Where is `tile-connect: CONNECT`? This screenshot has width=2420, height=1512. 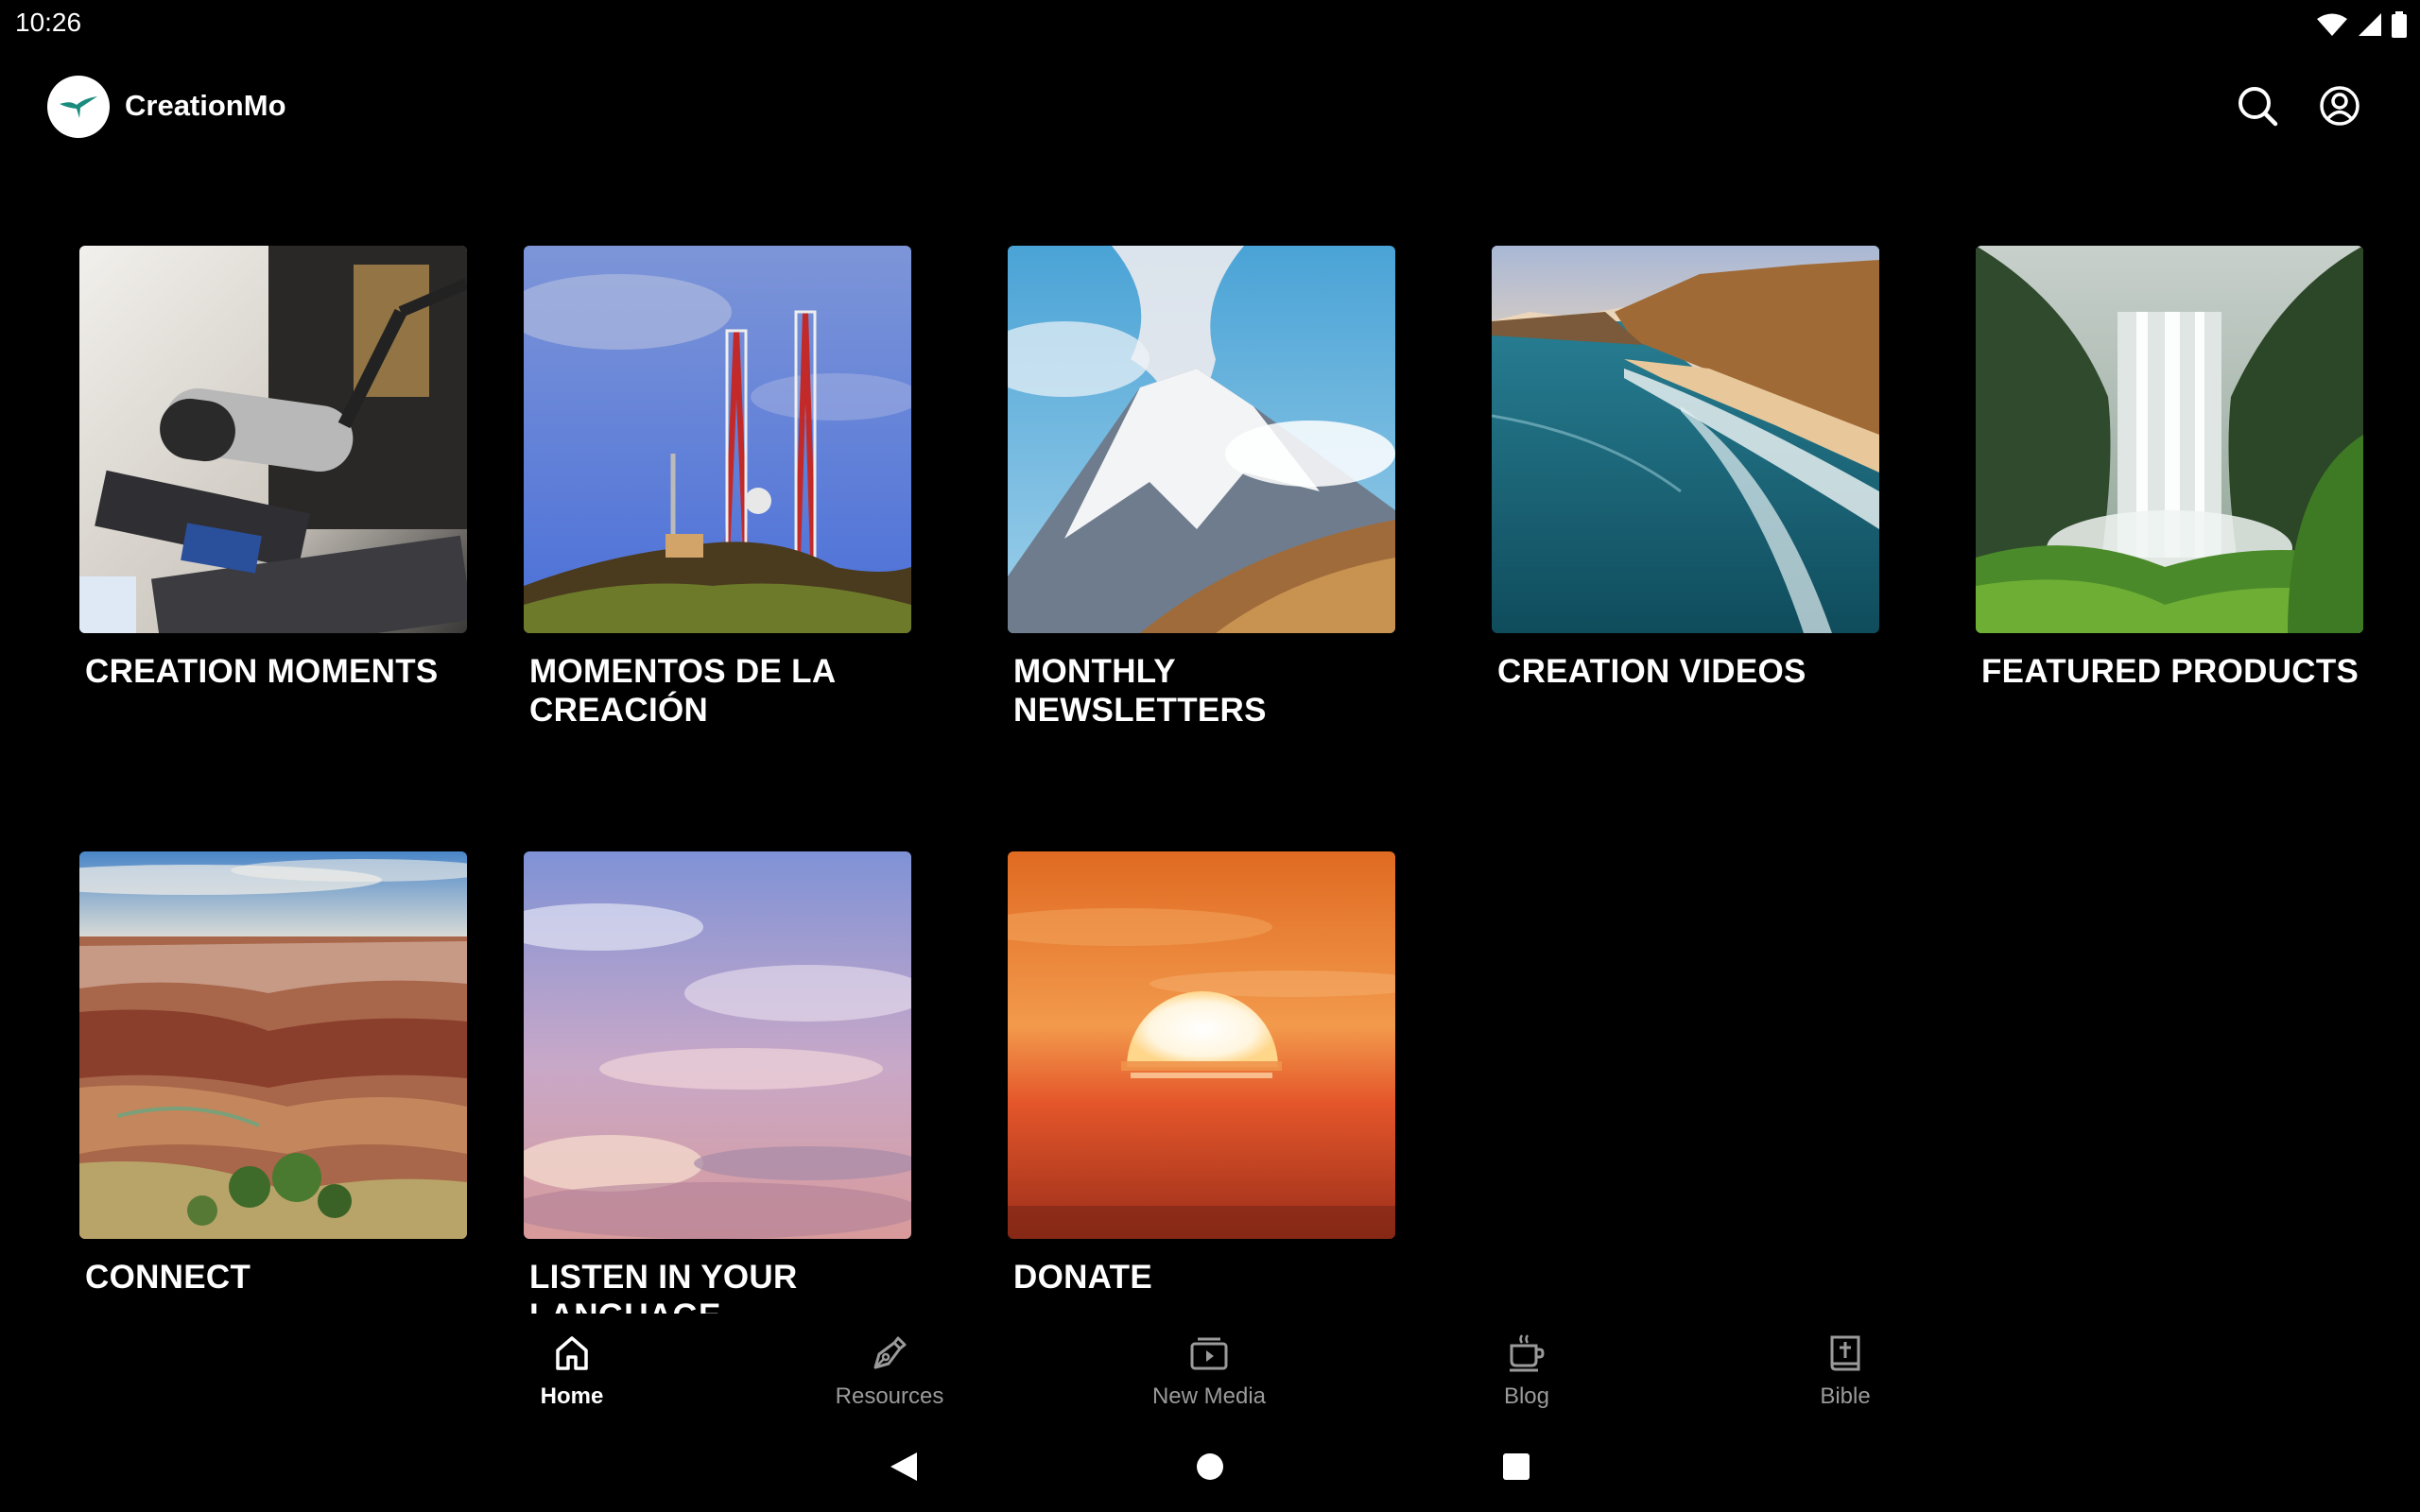 tile-connect: CONNECT is located at coordinates (273, 1074).